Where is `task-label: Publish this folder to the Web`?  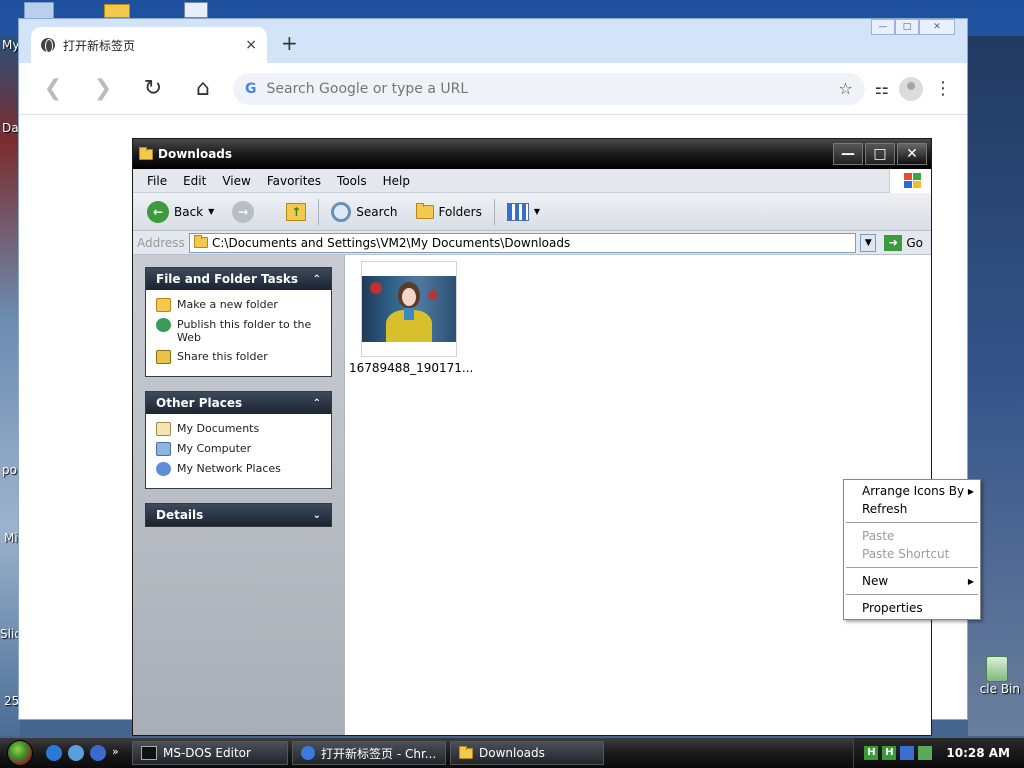 task-label: Publish this folder to the Web is located at coordinates (244, 331).